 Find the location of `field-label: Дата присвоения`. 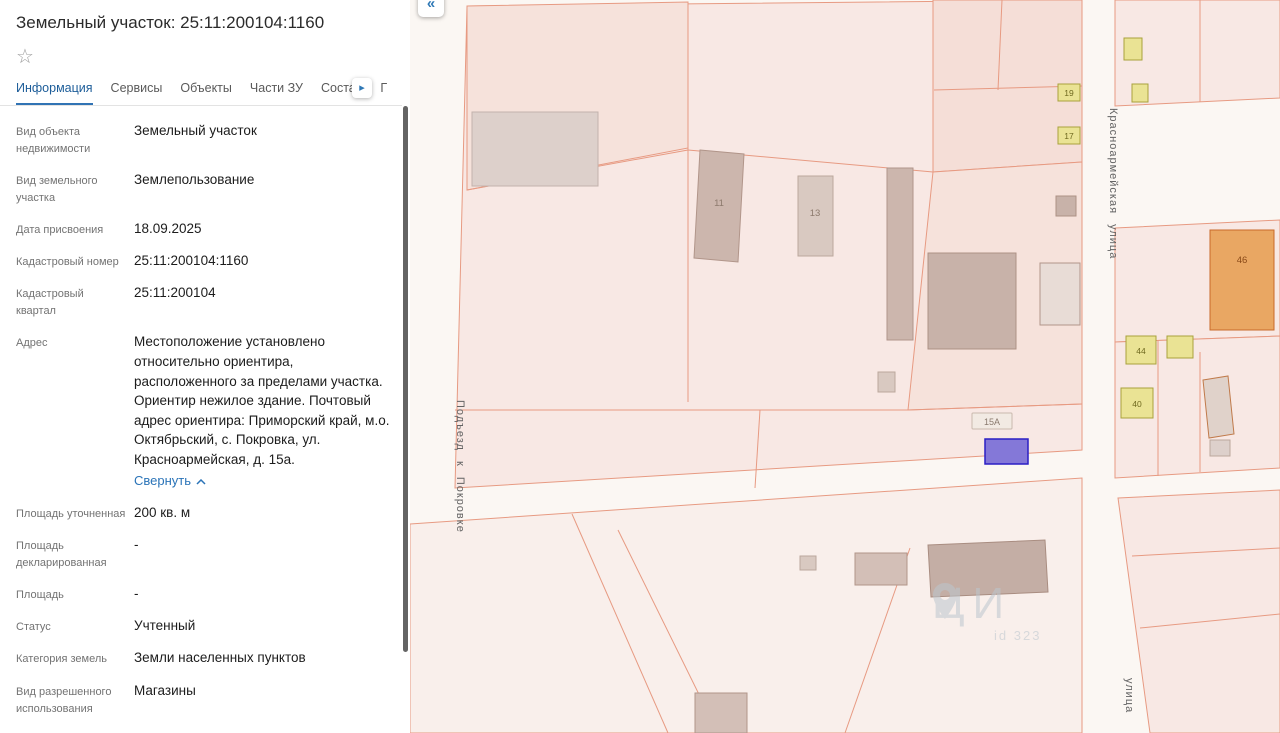

field-label: Дата присвоения is located at coordinates (60, 230).